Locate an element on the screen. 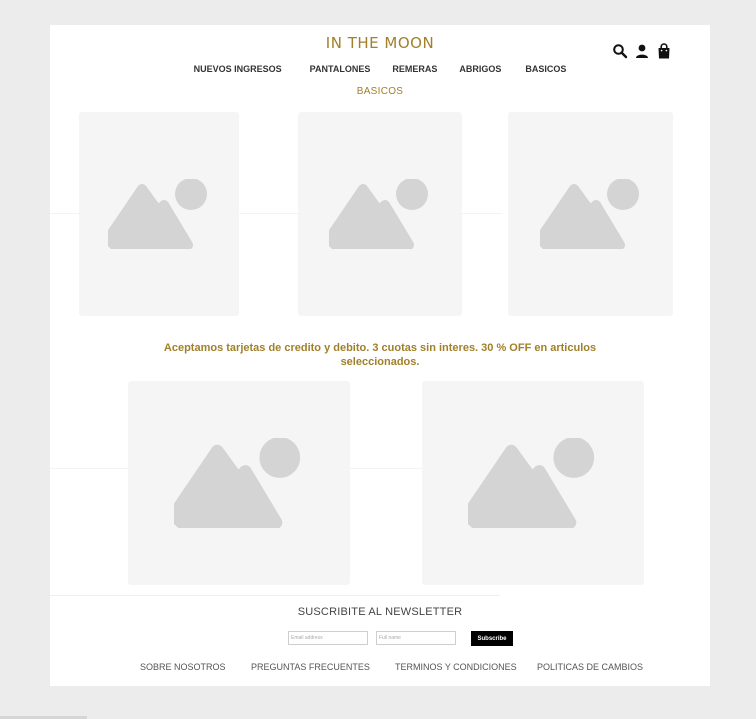 The width and height of the screenshot is (756, 719). newsletter-title: SUSCRIBITE AL NEWSLETTER is located at coordinates (380, 612).